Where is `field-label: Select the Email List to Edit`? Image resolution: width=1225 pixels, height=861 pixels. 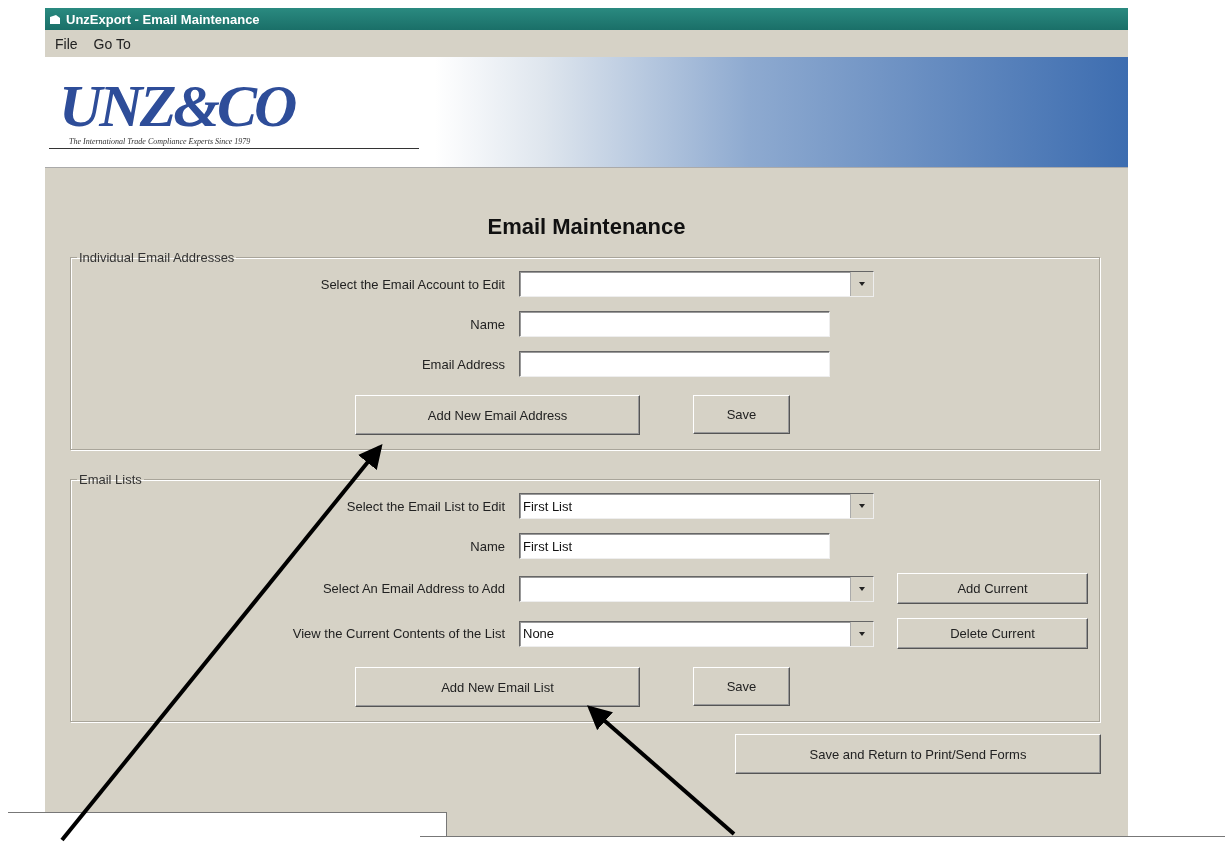 field-label: Select the Email List to Edit is located at coordinates (425, 506).